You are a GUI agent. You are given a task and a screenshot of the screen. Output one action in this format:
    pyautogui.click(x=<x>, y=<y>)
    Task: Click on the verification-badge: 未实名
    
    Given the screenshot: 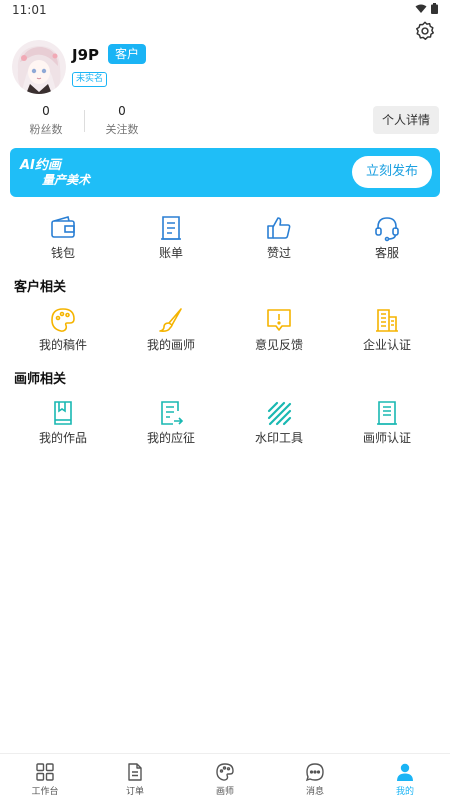 What is the action you would take?
    pyautogui.click(x=90, y=79)
    